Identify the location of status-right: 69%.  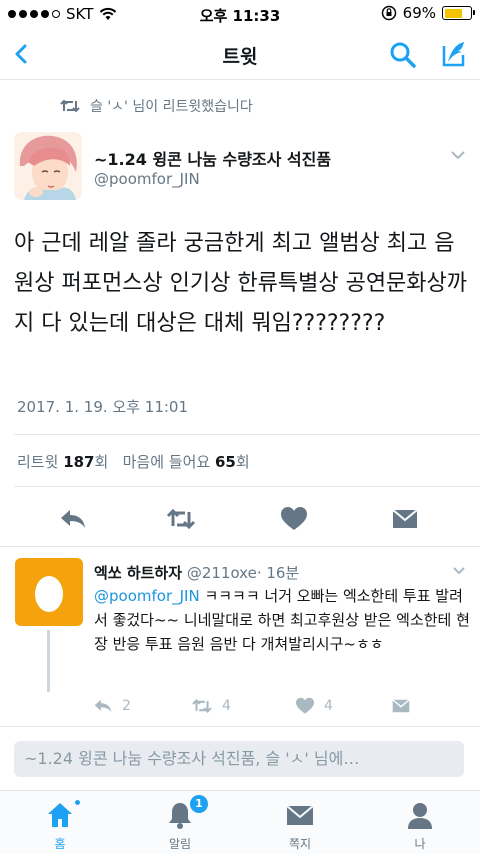
(428, 13).